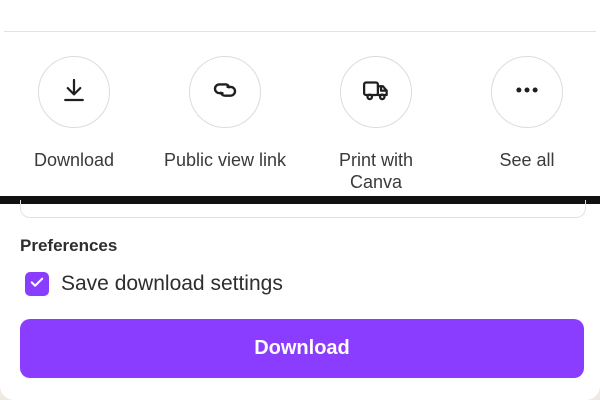  I want to click on share-option-print-with-canva: Print with Canva, so click(376, 124).